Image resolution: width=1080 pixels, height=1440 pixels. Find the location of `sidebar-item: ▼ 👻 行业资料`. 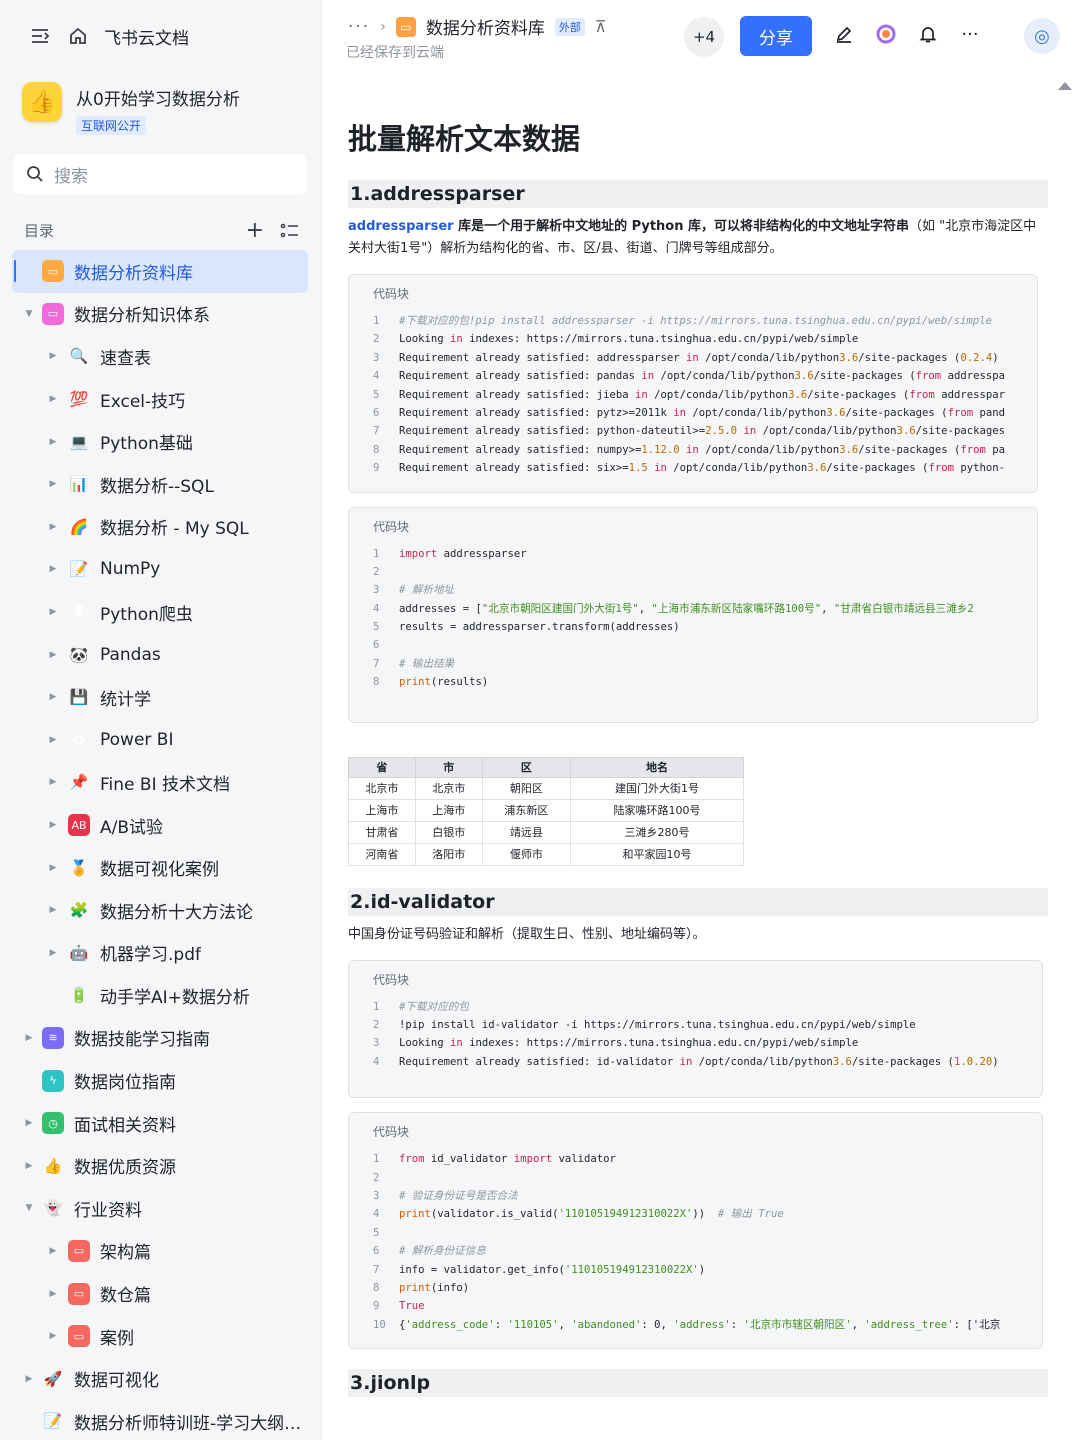

sidebar-item: ▼ 👻 行业资料 is located at coordinates (160, 1208).